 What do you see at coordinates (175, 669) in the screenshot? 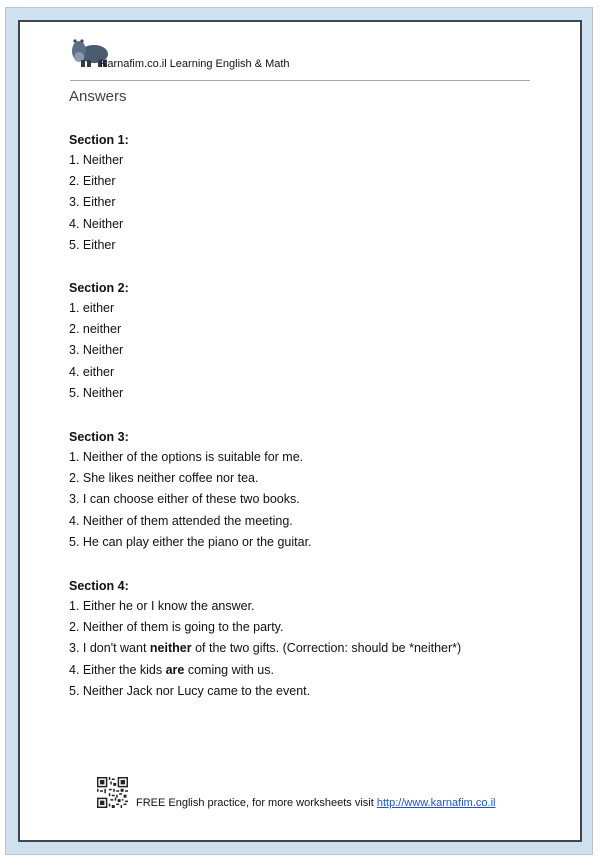
I see `answer-bold-word: are` at bounding box center [175, 669].